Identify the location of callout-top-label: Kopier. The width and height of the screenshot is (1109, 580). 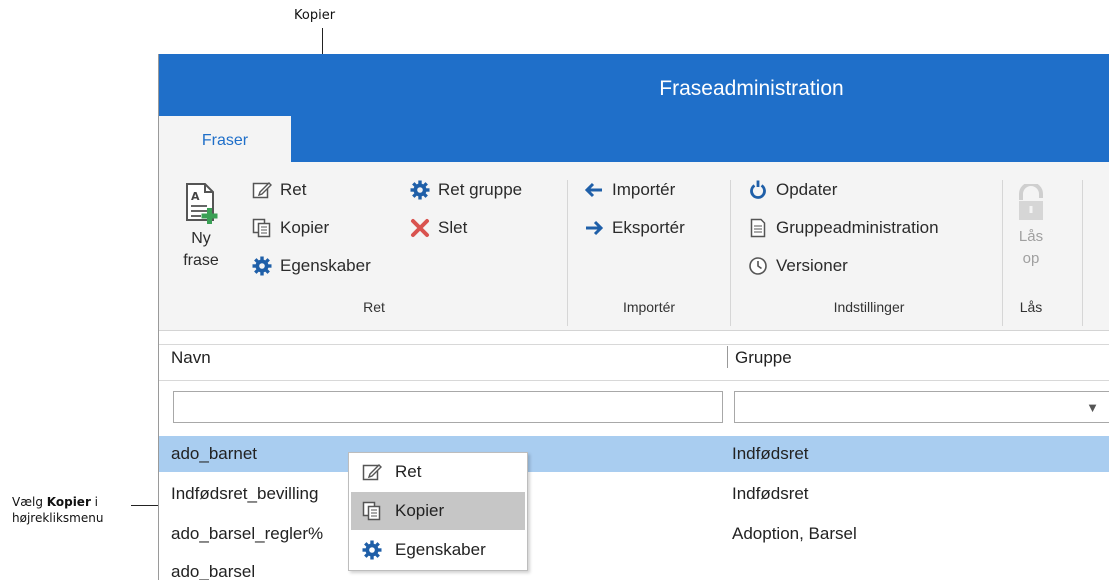
(315, 15).